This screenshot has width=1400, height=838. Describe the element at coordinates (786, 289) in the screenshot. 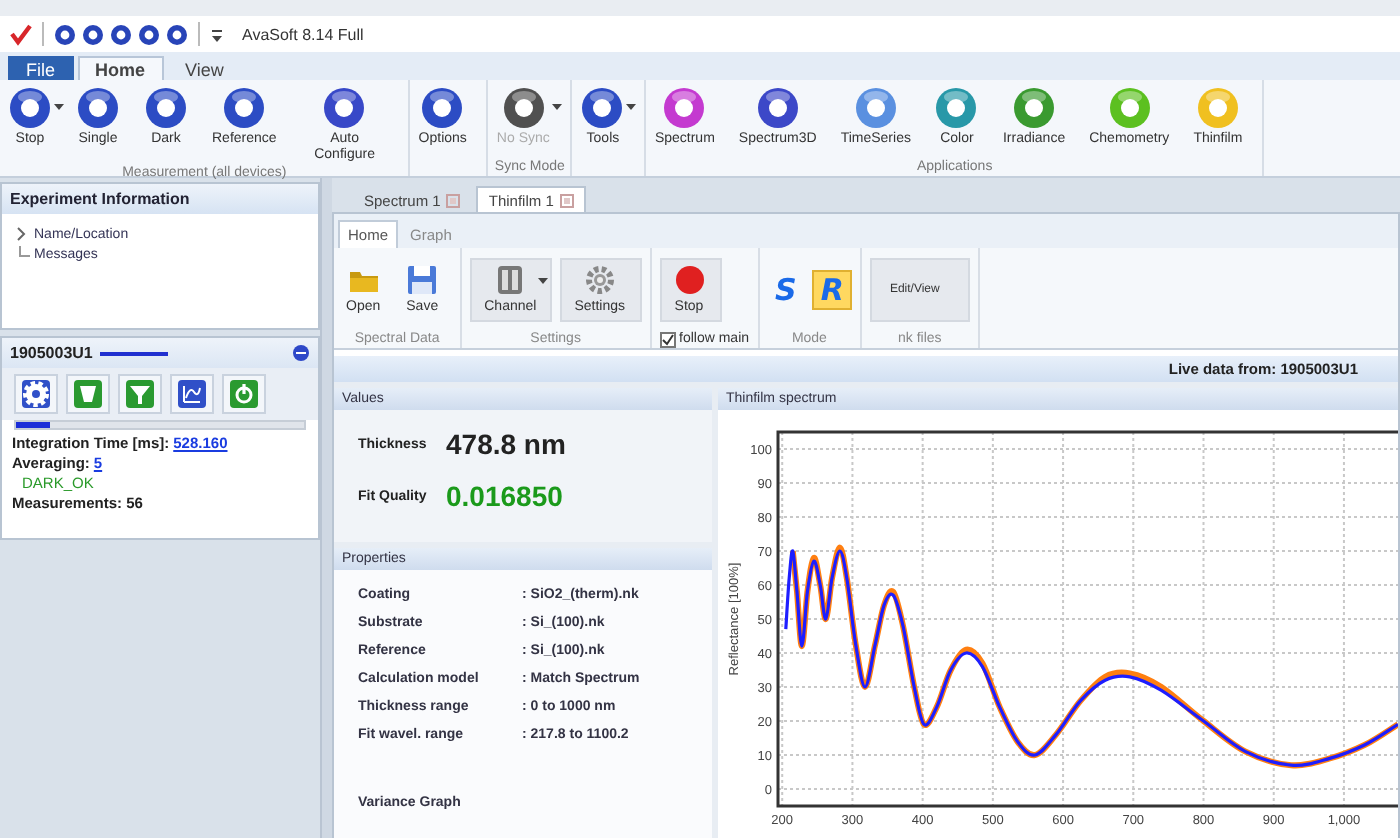

I see `mode-button: S` at that location.